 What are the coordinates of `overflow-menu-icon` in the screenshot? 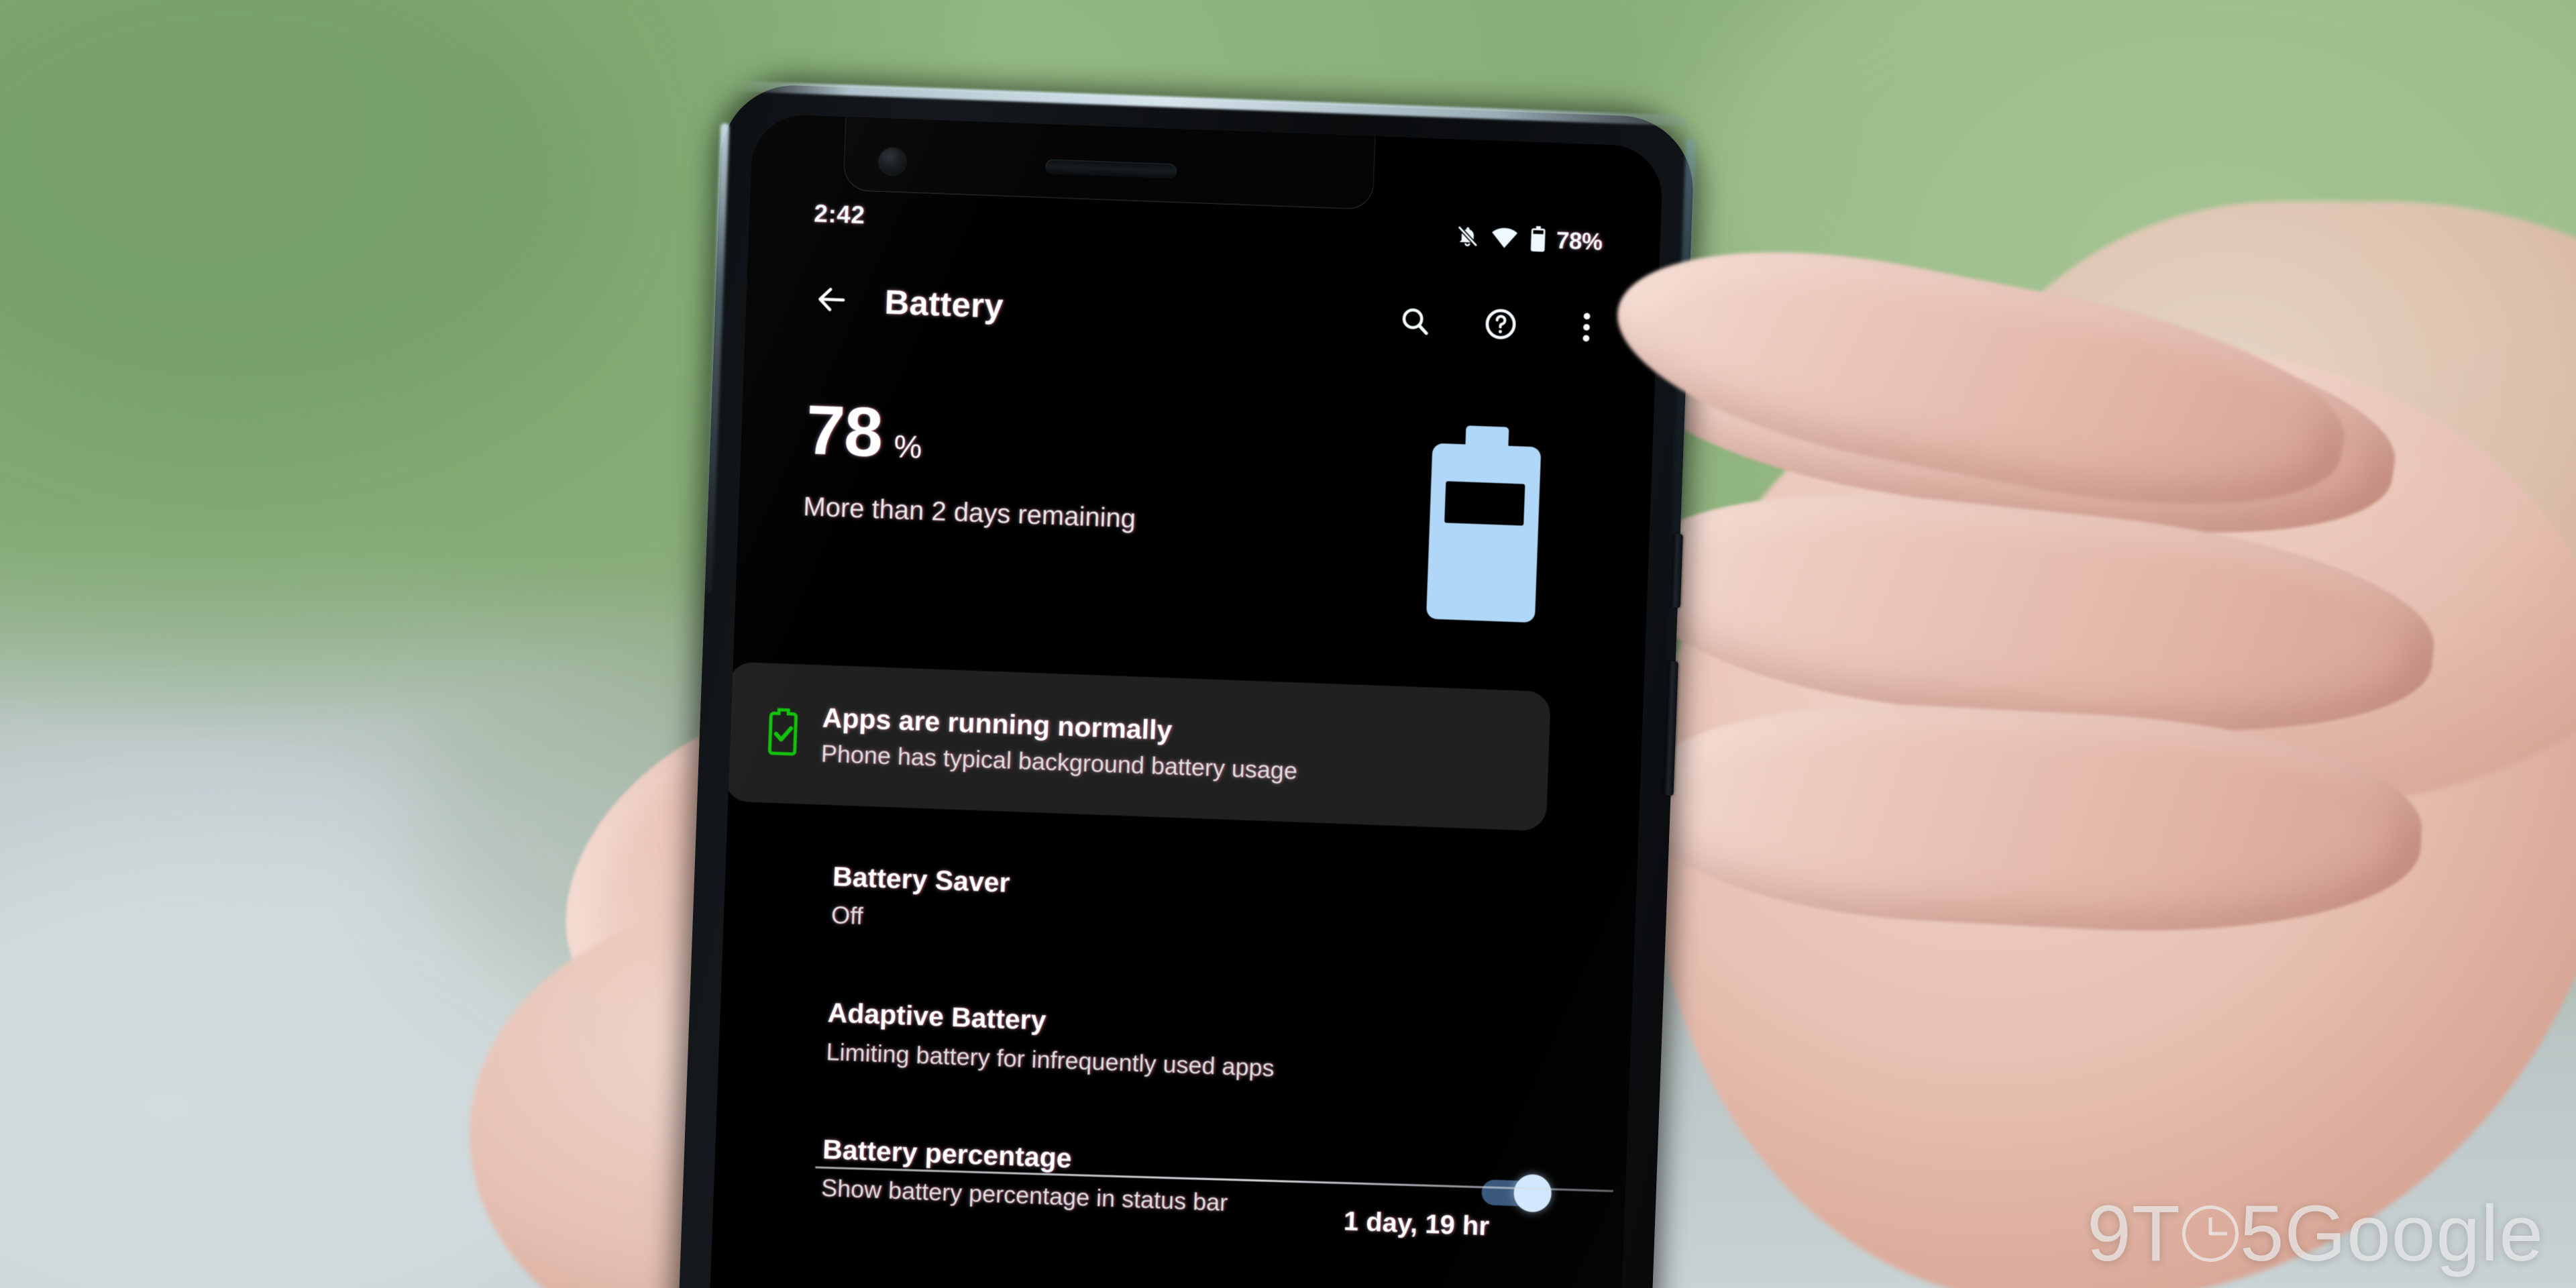 It's located at (1586, 327).